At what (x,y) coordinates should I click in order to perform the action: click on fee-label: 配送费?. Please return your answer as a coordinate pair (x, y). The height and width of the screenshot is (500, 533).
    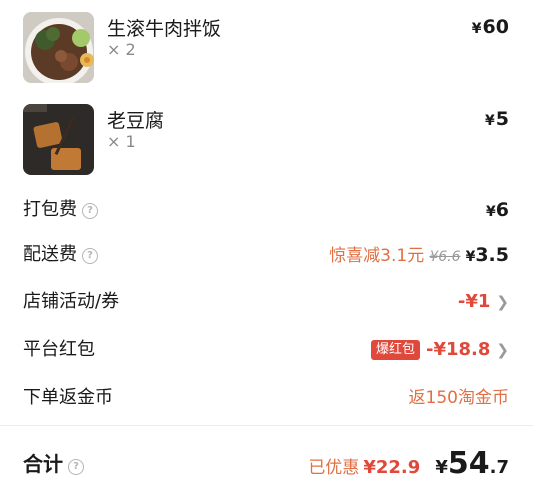
    Looking at the image, I should click on (60, 255).